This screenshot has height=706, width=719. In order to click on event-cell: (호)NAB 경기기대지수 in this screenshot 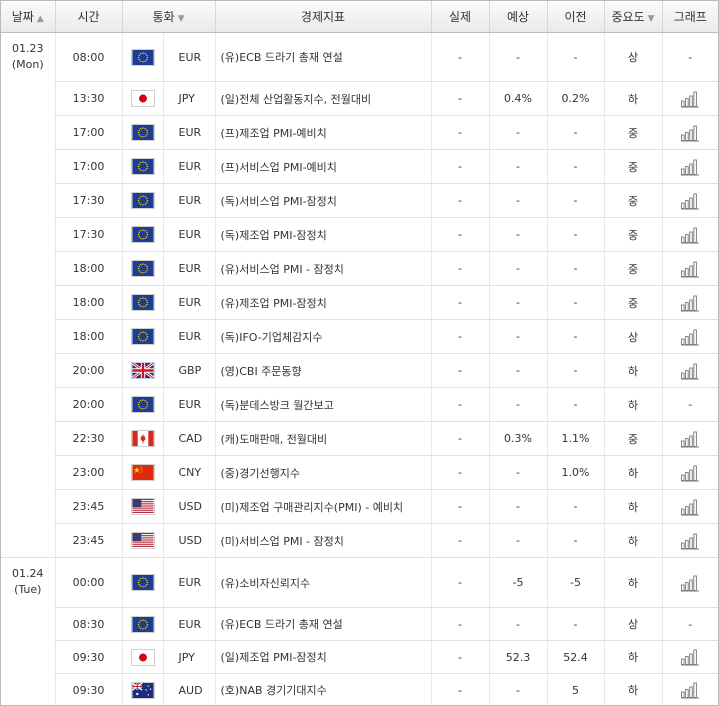, I will do `click(323, 689)`.